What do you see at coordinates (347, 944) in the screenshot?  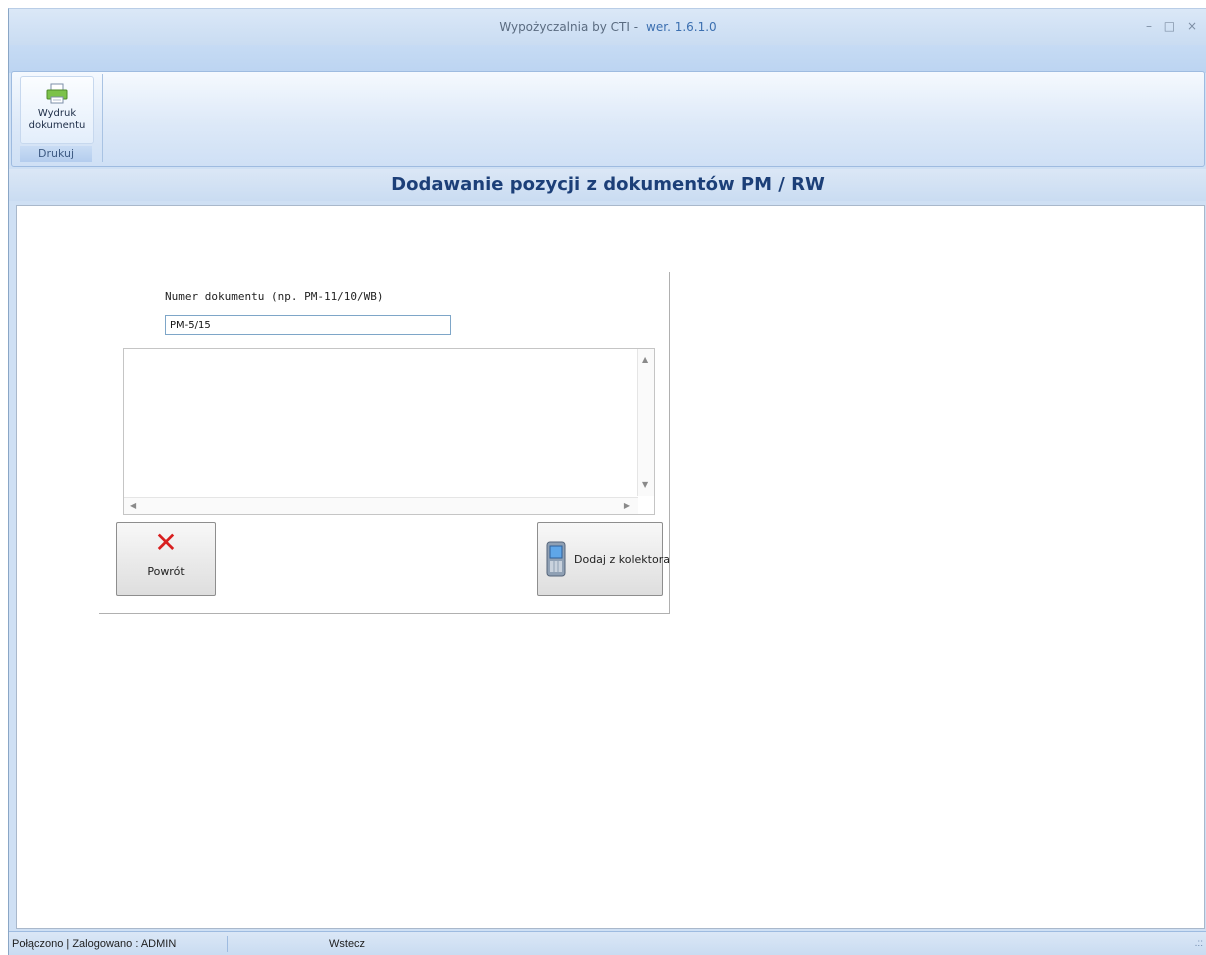 I see `status-back-link: Wstecz` at bounding box center [347, 944].